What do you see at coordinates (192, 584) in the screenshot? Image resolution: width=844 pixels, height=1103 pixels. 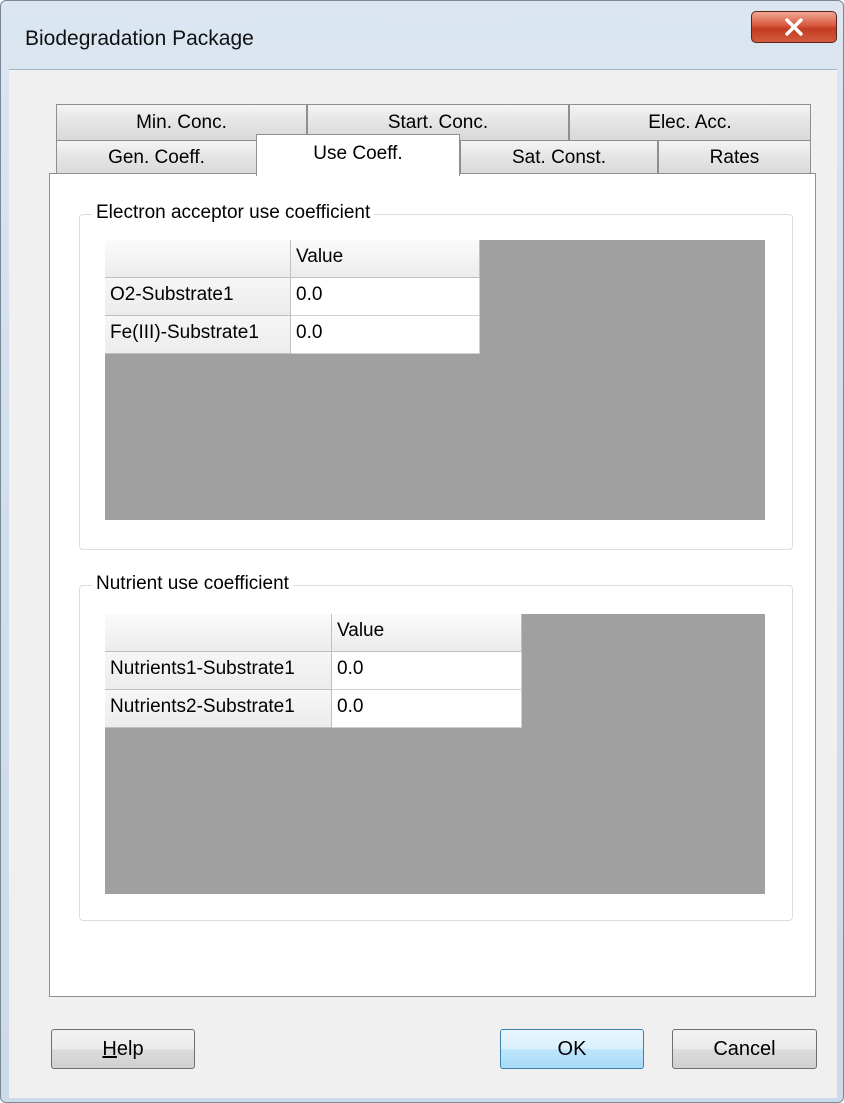 I see `nutrient-group-label: Nutrient use coefficient` at bounding box center [192, 584].